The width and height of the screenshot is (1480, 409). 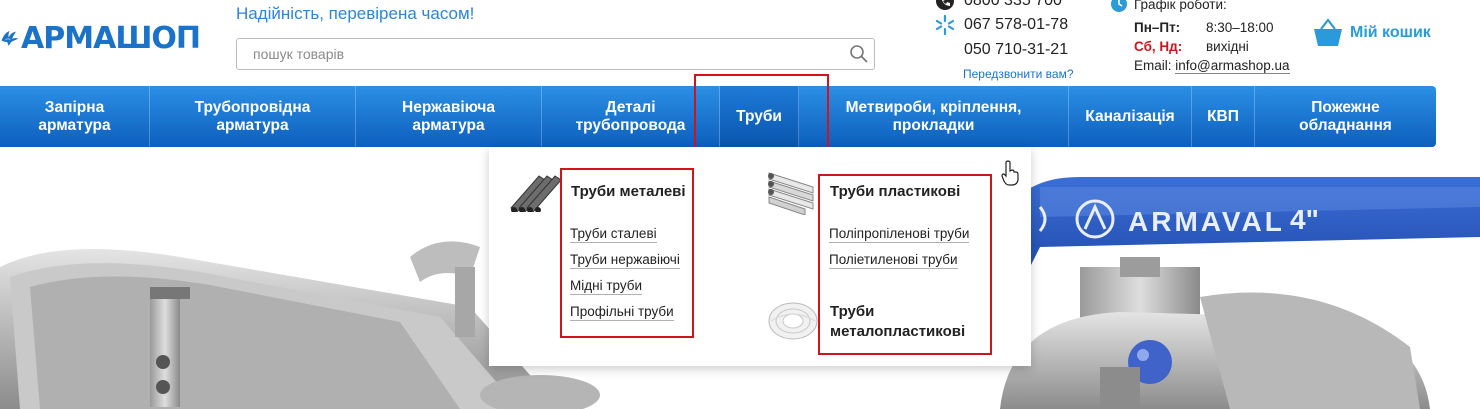 What do you see at coordinates (1328, 32) in the screenshot?
I see `basket-icon` at bounding box center [1328, 32].